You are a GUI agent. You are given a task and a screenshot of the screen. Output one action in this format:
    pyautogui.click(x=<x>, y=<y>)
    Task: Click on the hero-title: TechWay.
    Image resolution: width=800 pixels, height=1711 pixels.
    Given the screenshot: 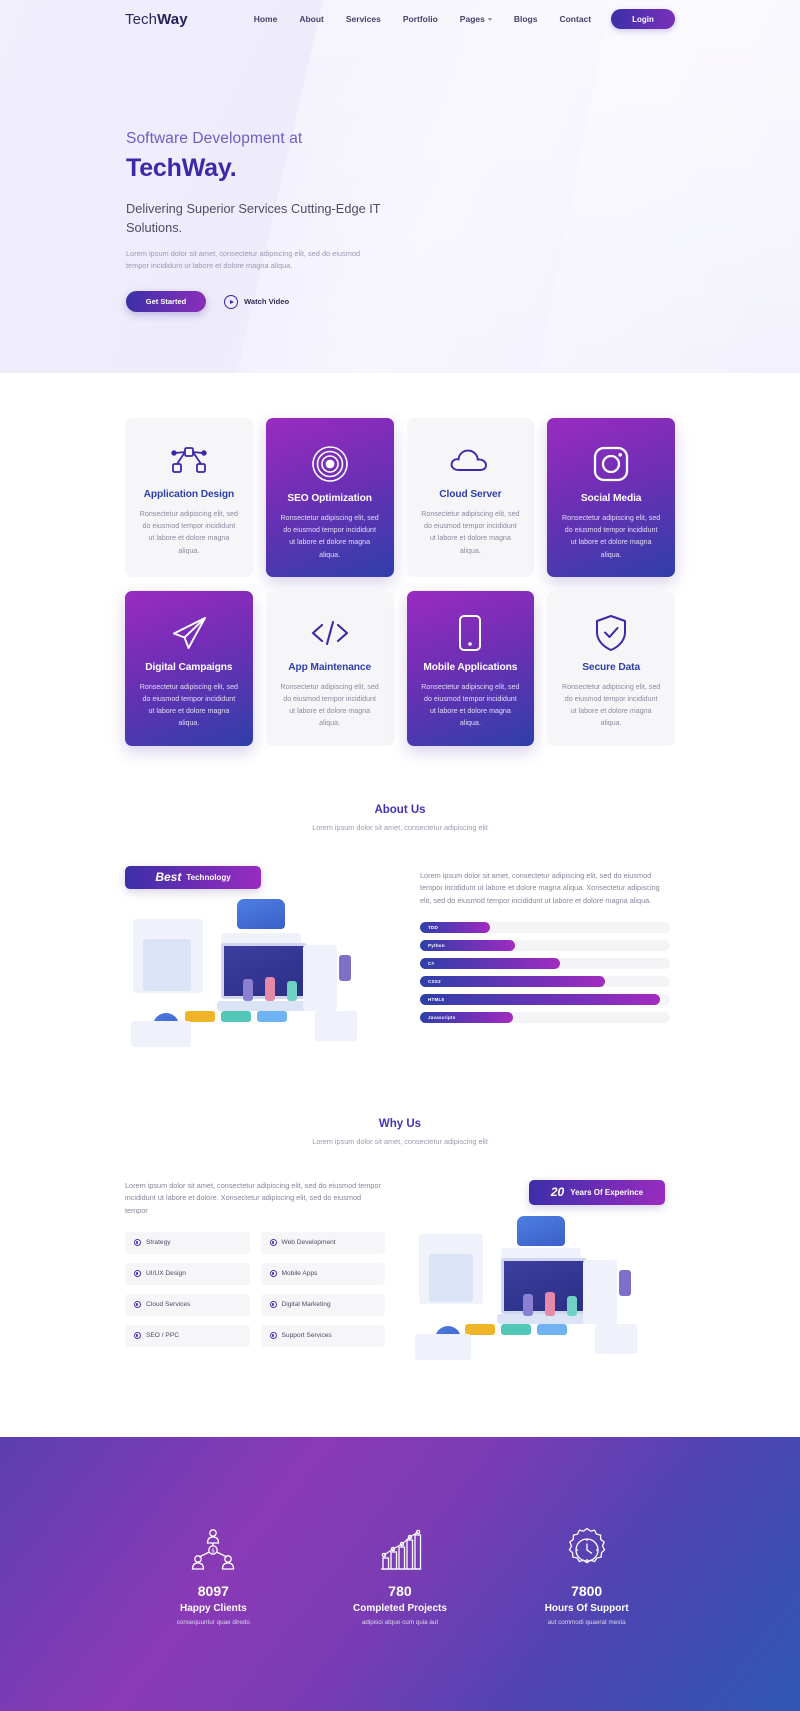 What is the action you would take?
    pyautogui.click(x=181, y=168)
    